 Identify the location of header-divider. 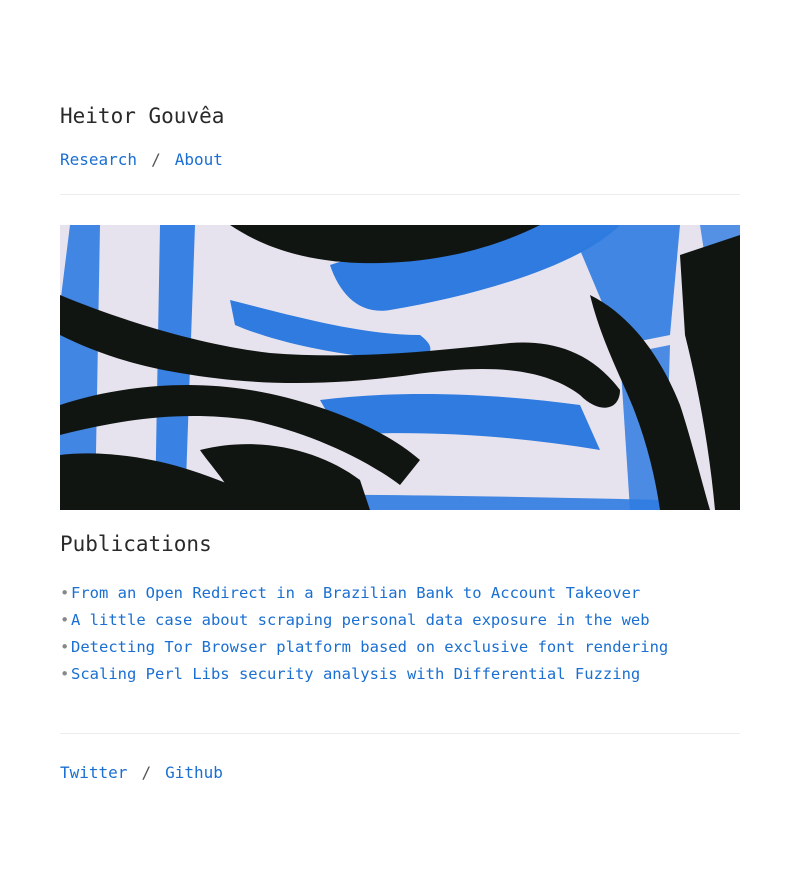
(400, 194).